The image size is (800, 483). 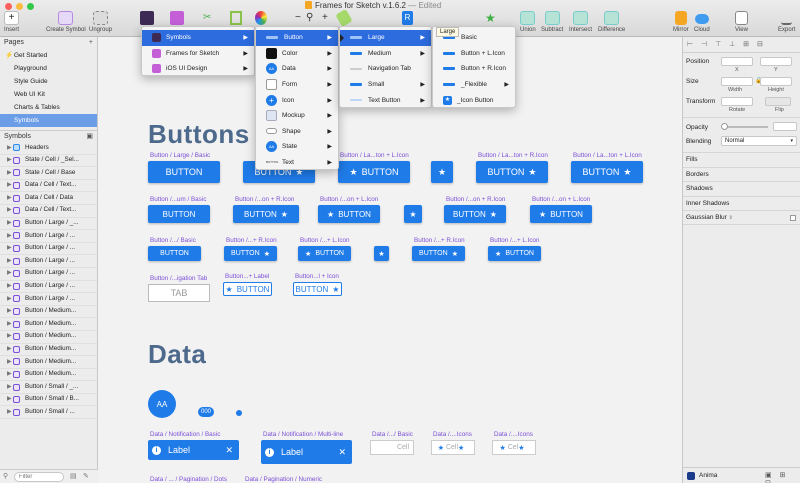 What do you see at coordinates (413, 214) in the screenshot?
I see `button-medium-icon-only: ★` at bounding box center [413, 214].